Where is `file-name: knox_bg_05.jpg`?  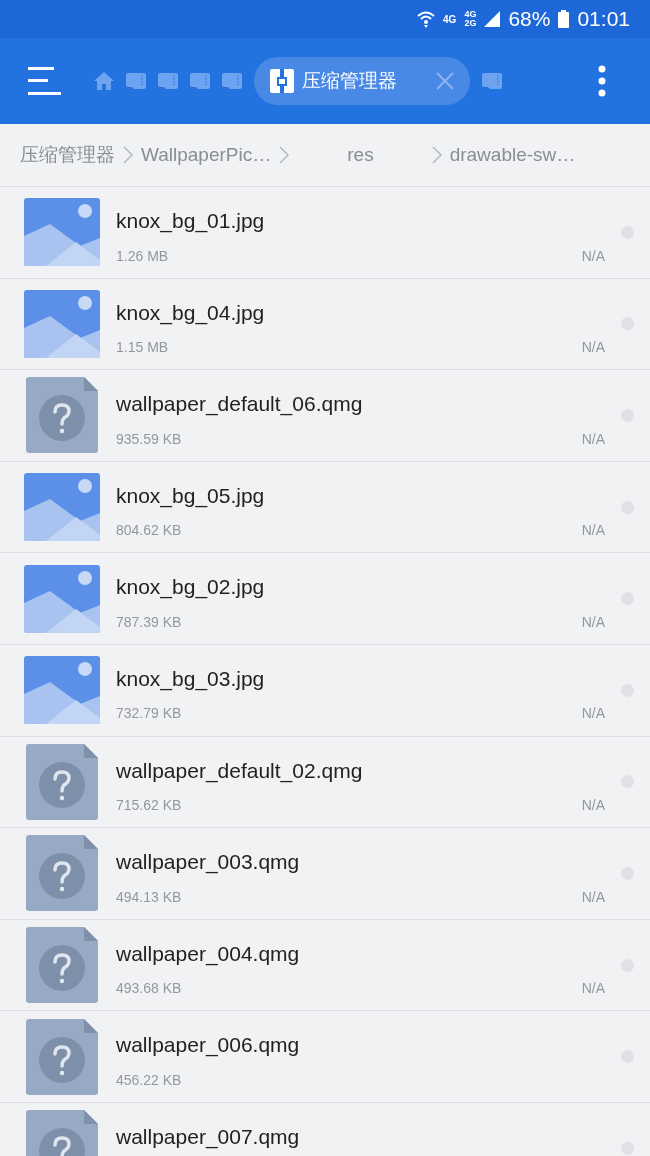 file-name: knox_bg_05.jpg is located at coordinates (191, 496).